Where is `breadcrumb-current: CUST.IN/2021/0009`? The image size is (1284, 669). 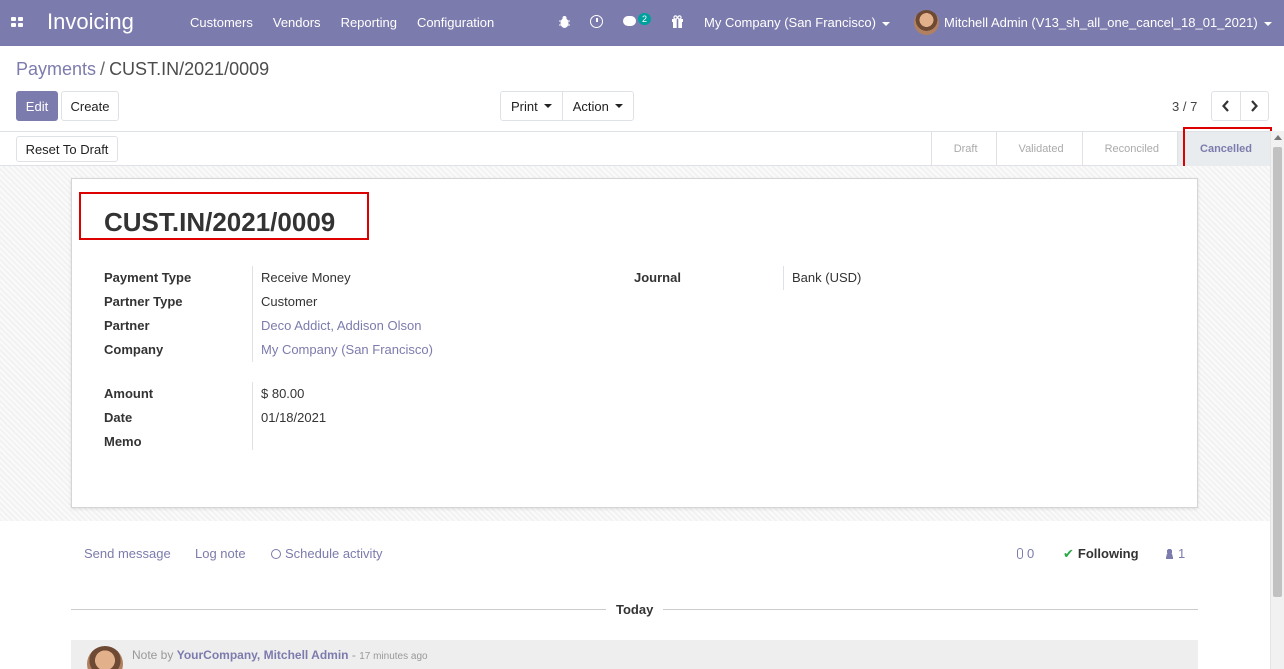
breadcrumb-current: CUST.IN/2021/0009 is located at coordinates (189, 69).